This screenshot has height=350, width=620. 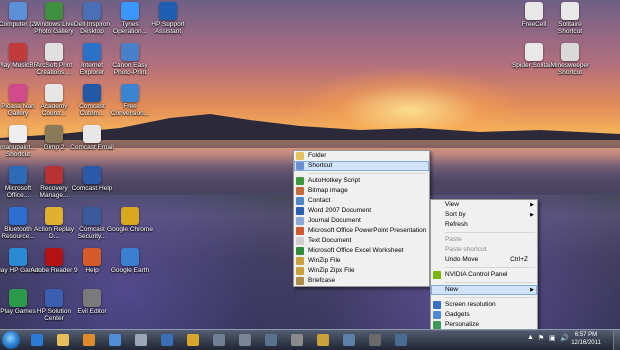 I want to click on desktop-icon-hp-support-assistant: HP Support Assistant, so click(x=168, y=18).